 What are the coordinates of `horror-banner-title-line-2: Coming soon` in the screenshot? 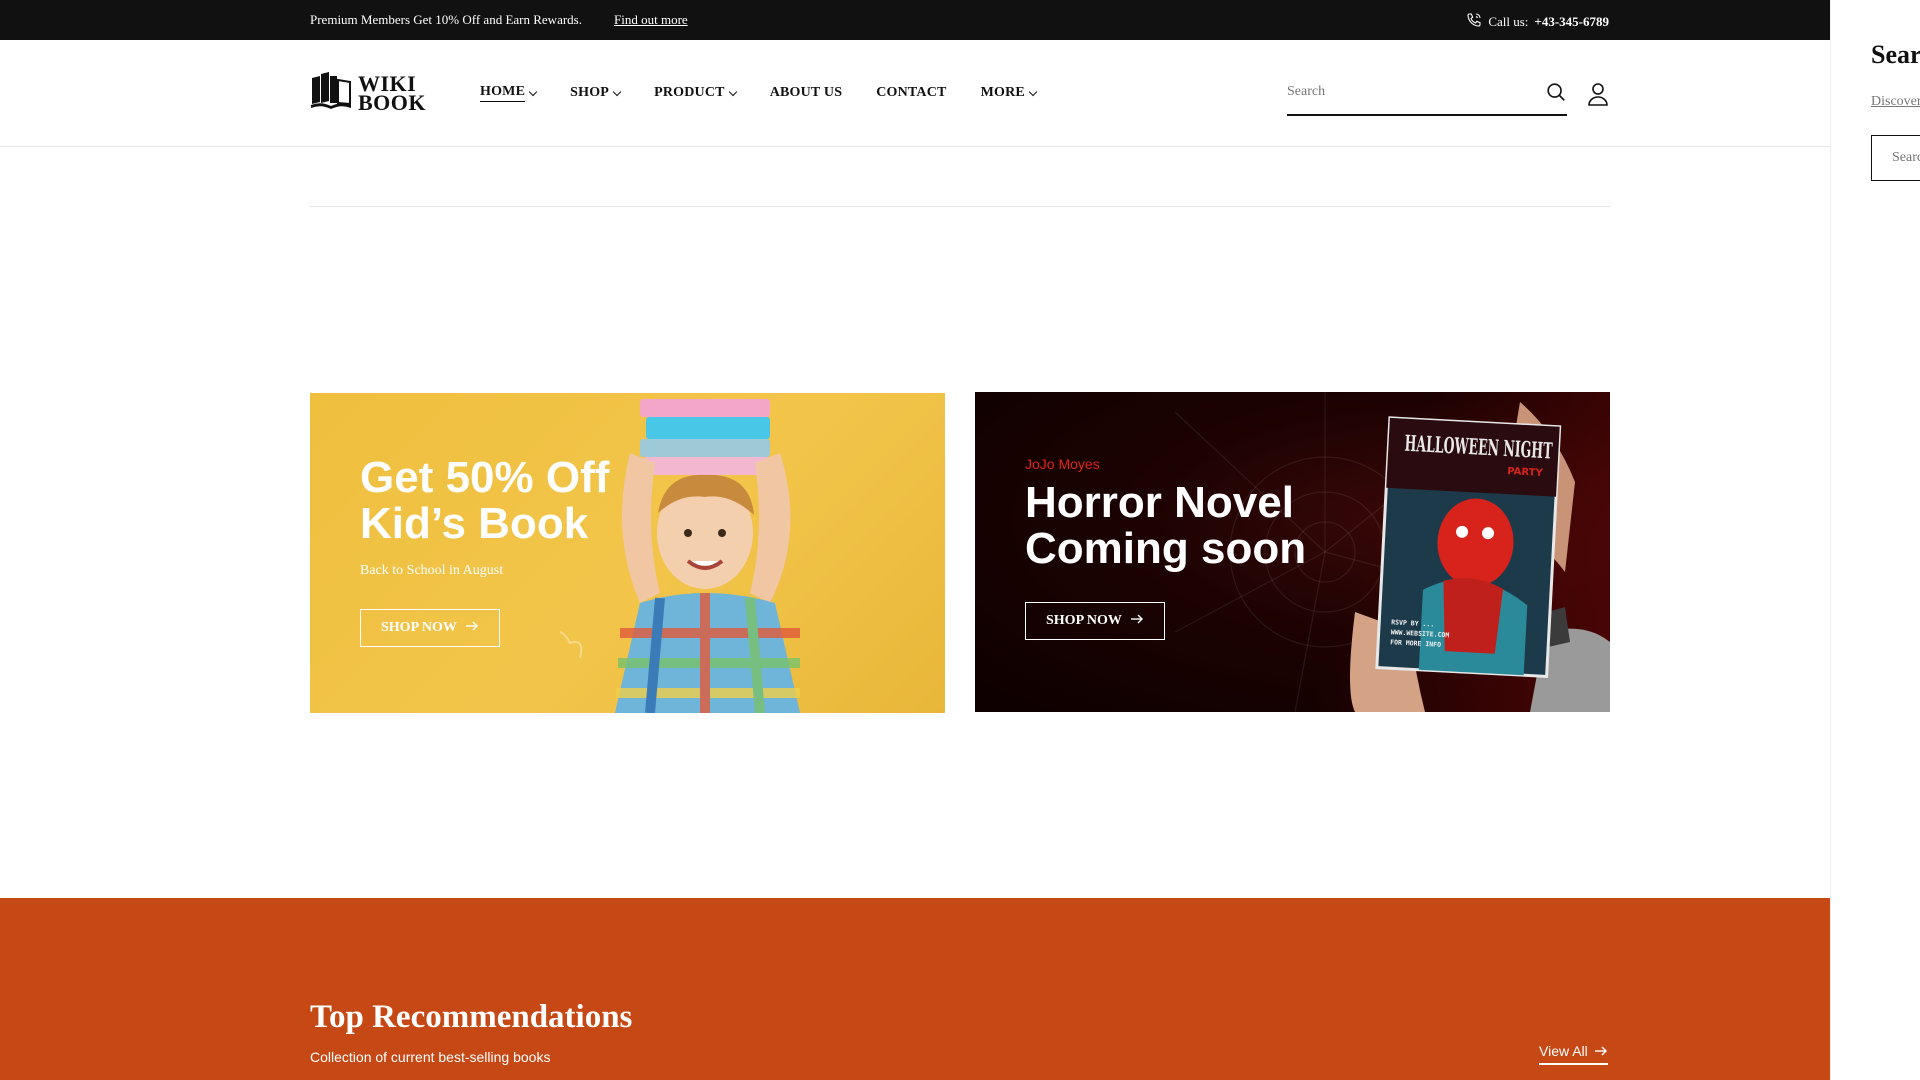 It's located at (1166, 548).